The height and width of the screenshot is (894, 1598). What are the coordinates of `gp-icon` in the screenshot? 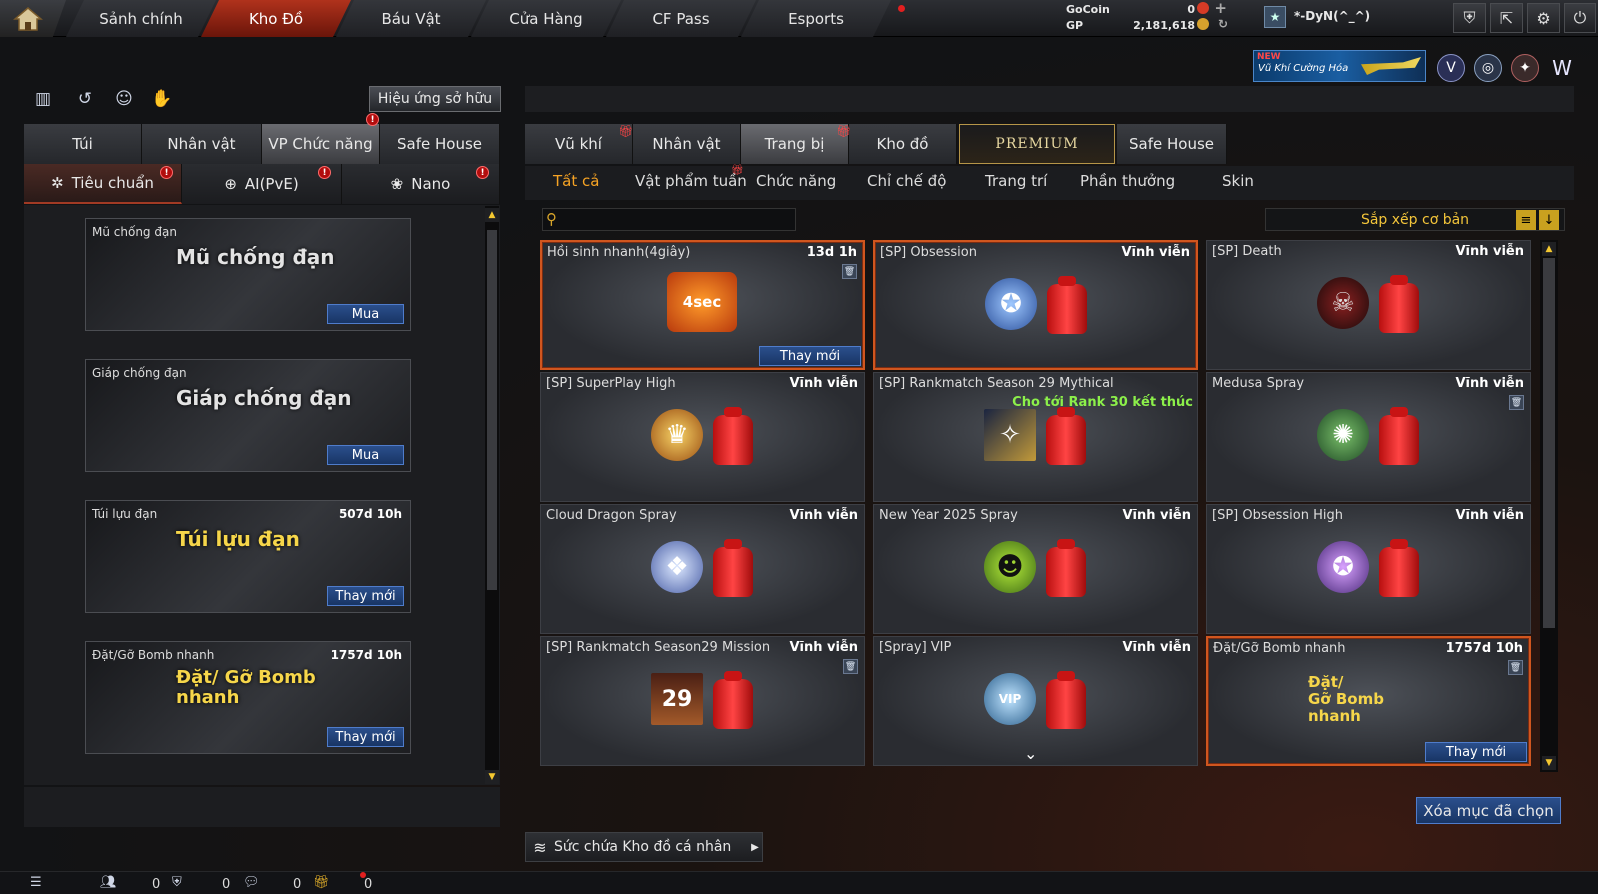 It's located at (1203, 24).